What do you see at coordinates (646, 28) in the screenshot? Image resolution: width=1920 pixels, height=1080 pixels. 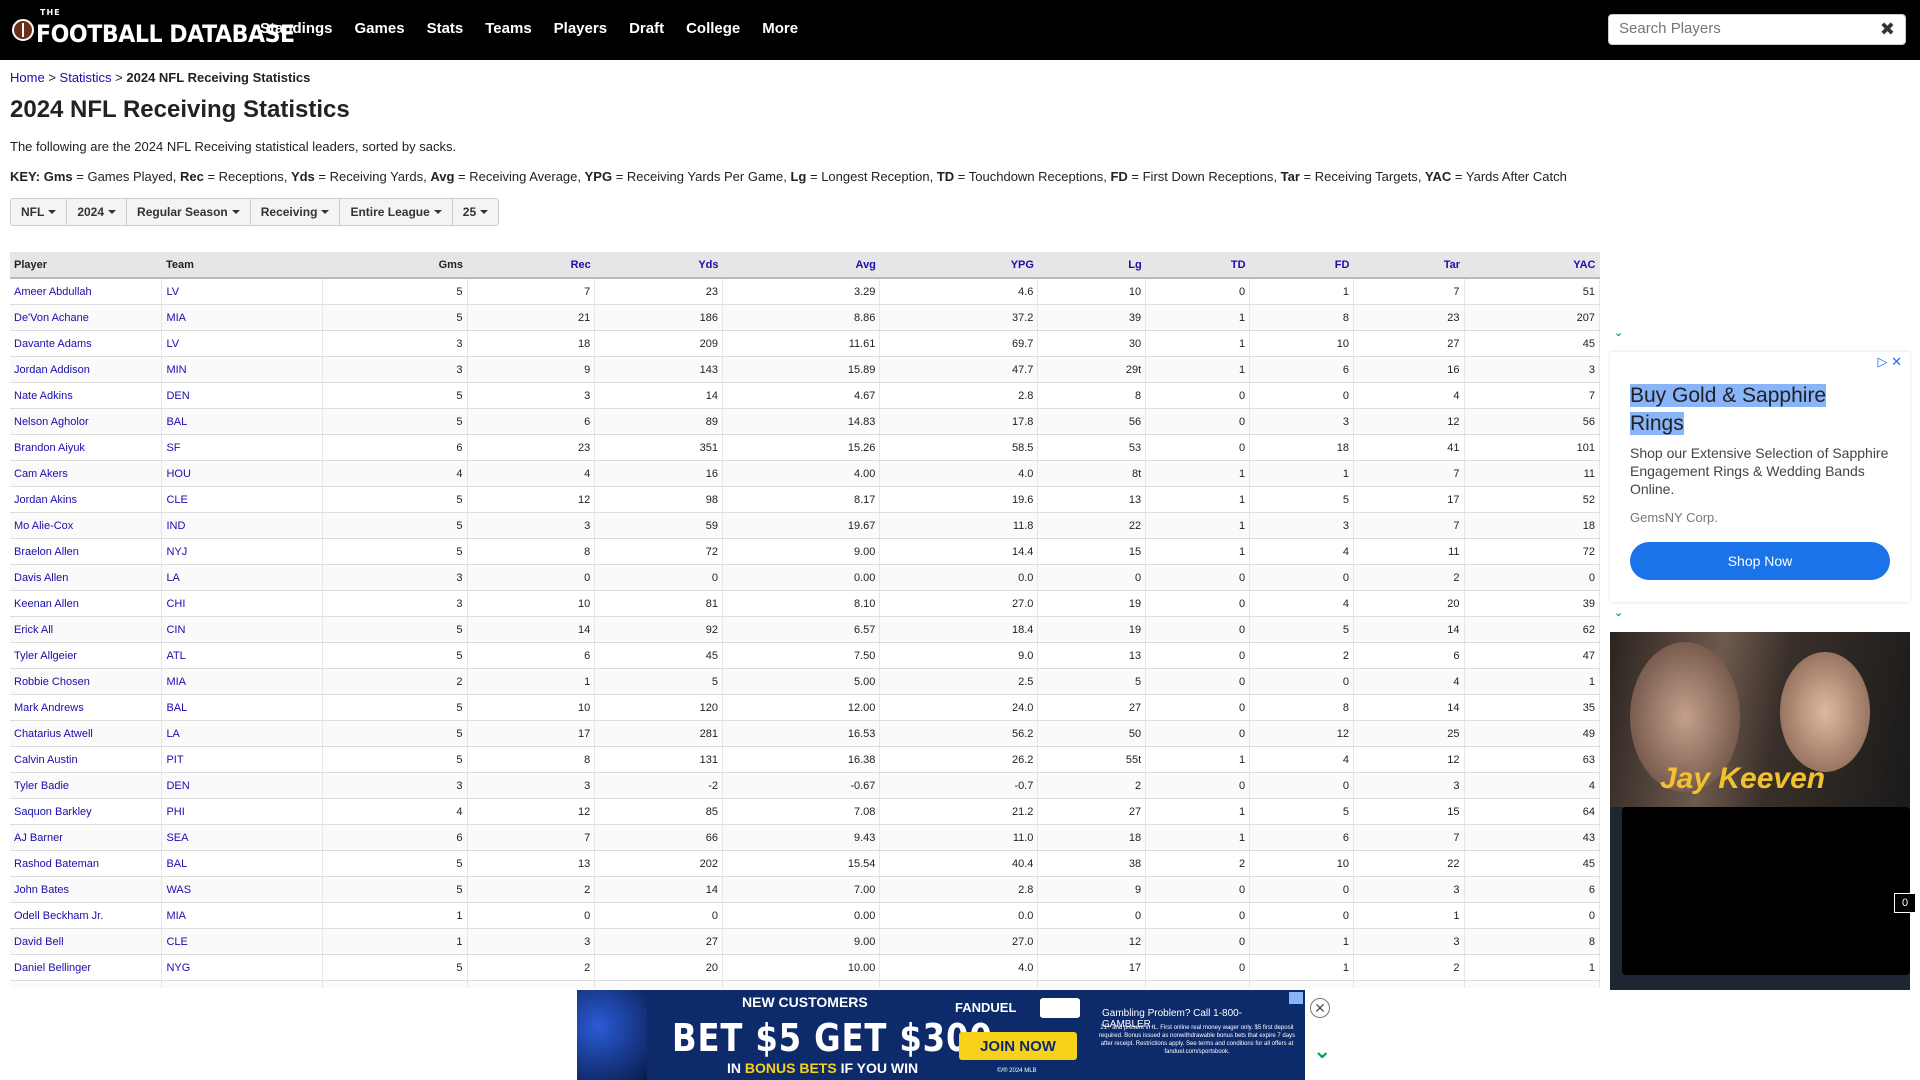 I see `nav-draft: Draft` at bounding box center [646, 28].